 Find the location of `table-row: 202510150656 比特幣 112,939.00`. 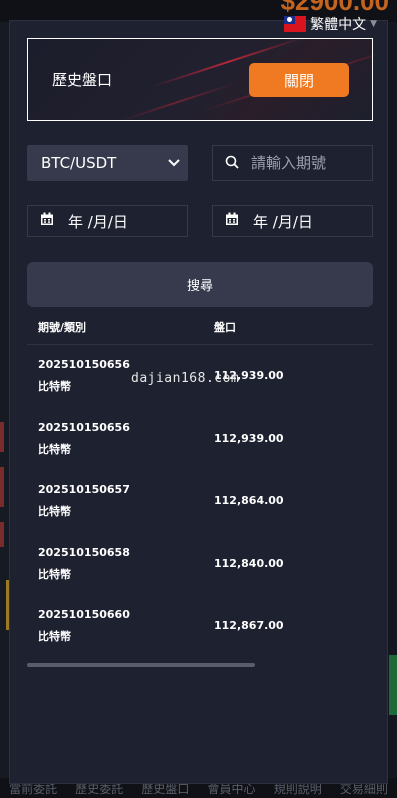

table-row: 202510150656 比特幣 112,939.00 is located at coordinates (200, 447).